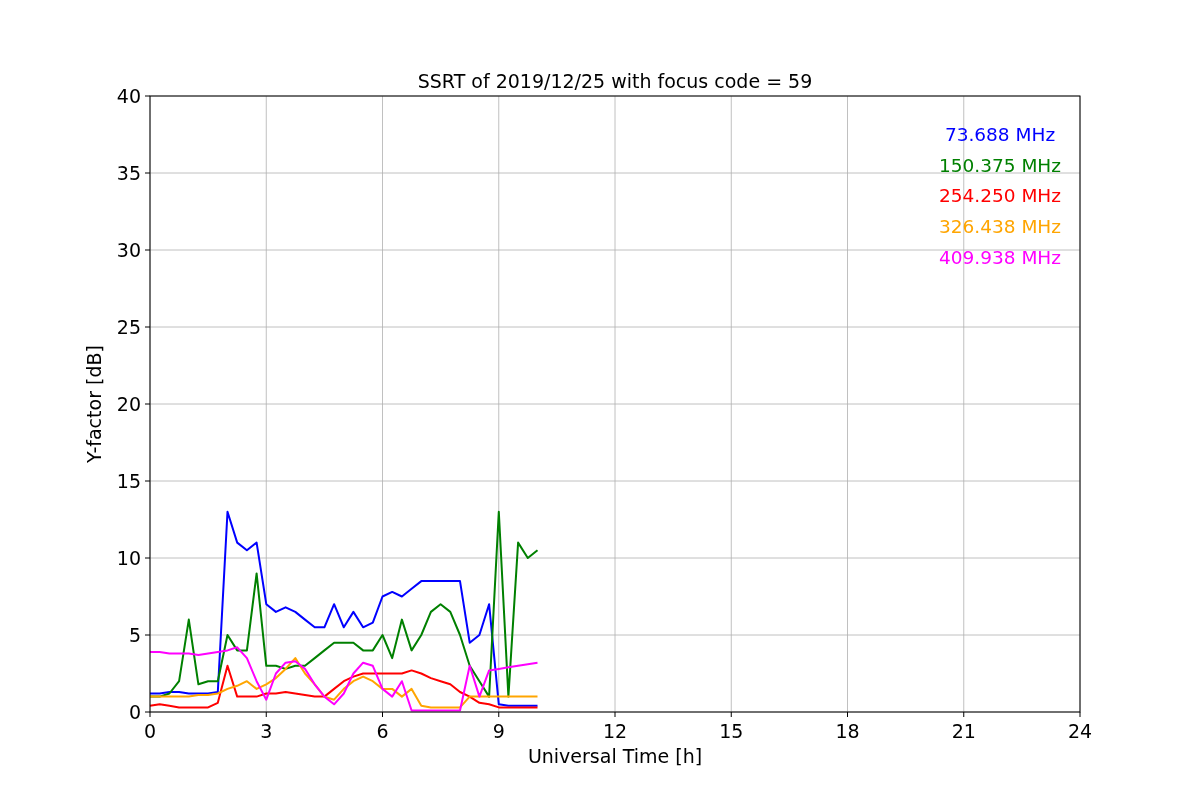  I want to click on x-tick-label: 0, so click(150, 731).